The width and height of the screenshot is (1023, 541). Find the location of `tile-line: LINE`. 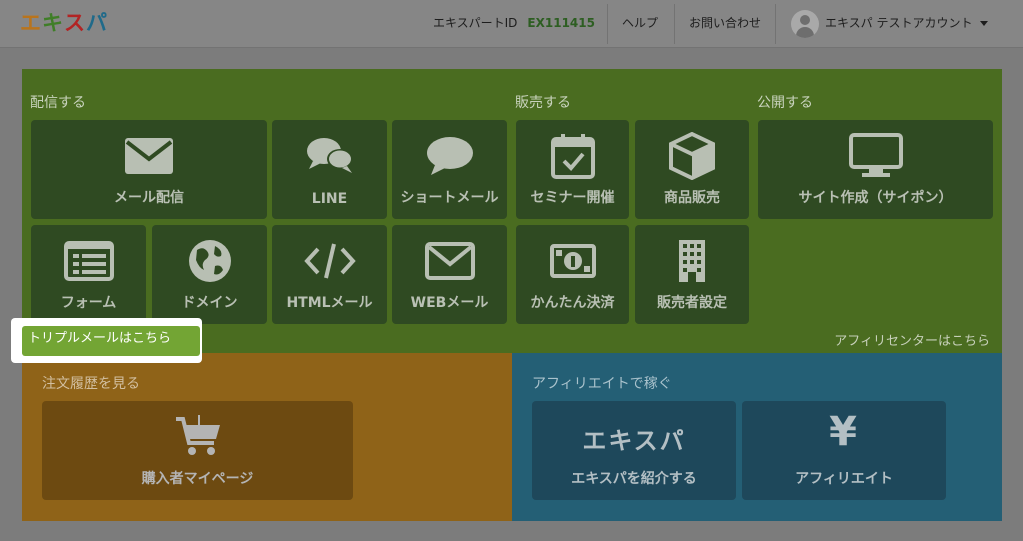

tile-line: LINE is located at coordinates (329, 169).